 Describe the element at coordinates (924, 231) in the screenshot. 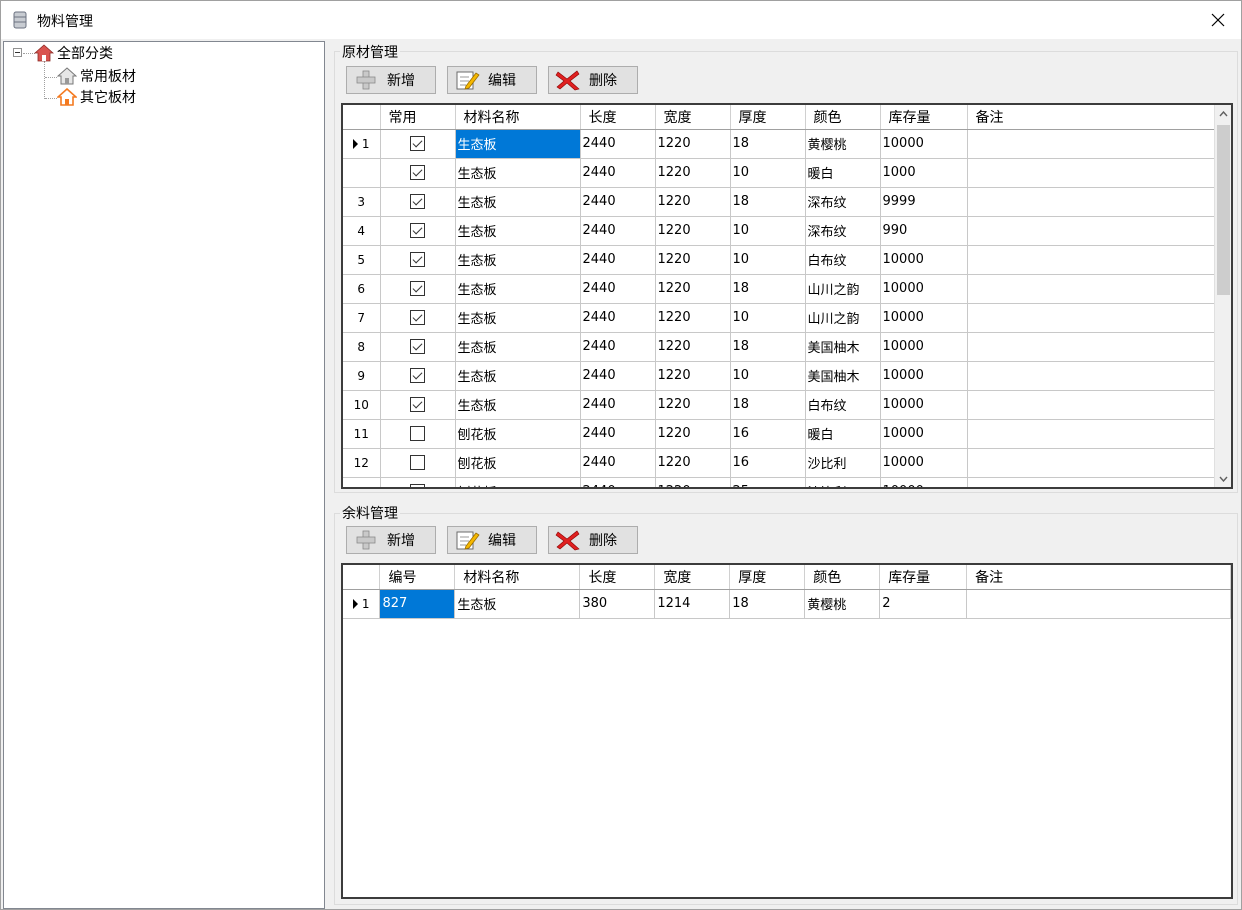

I see `cell-stock: 990` at that location.